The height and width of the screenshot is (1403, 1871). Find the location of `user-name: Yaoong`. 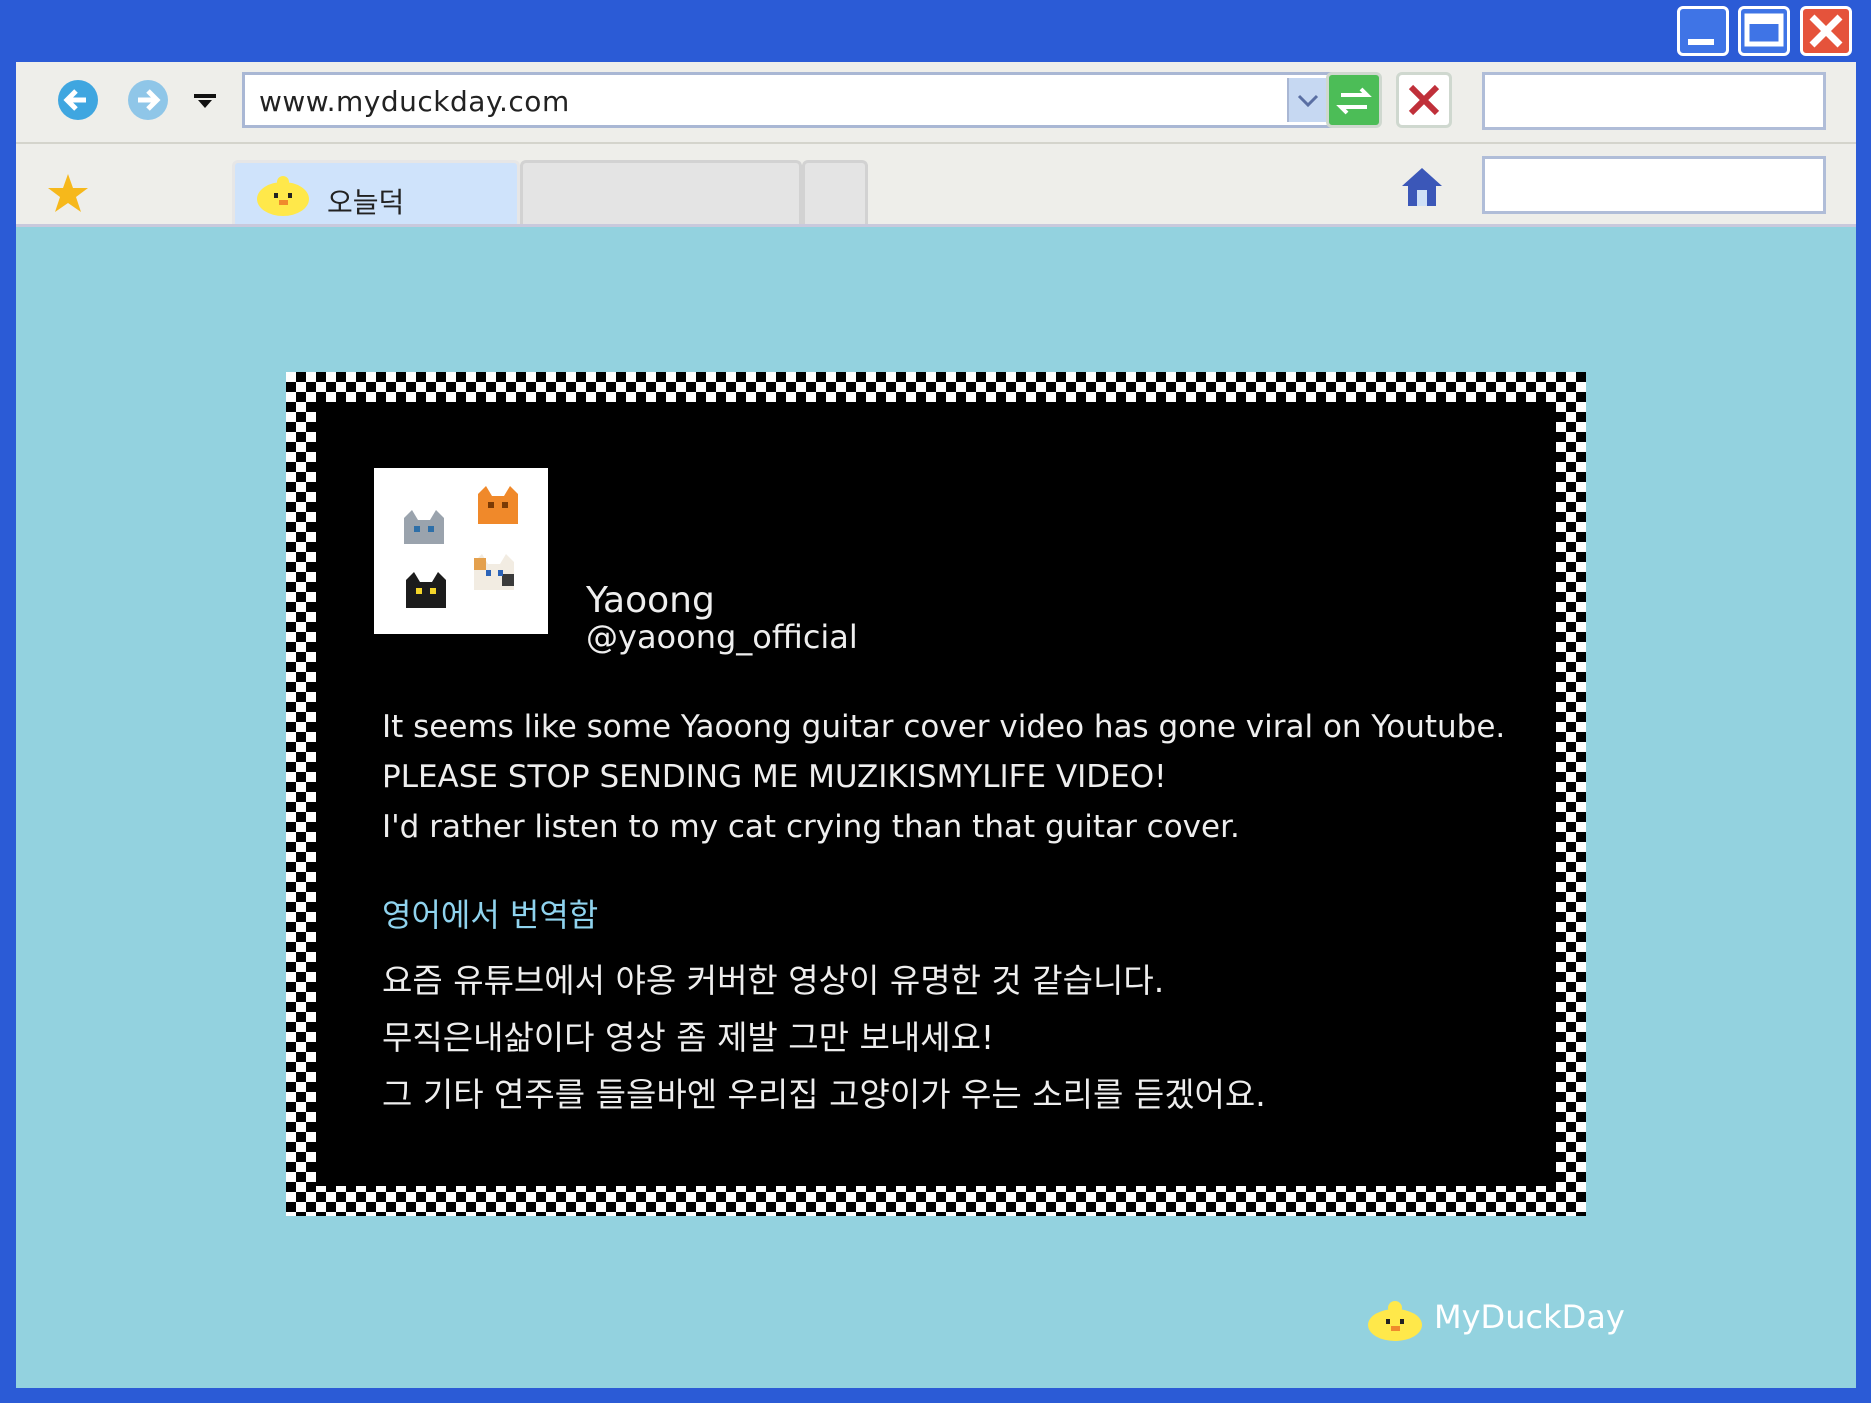

user-name: Yaoong is located at coordinates (650, 600).